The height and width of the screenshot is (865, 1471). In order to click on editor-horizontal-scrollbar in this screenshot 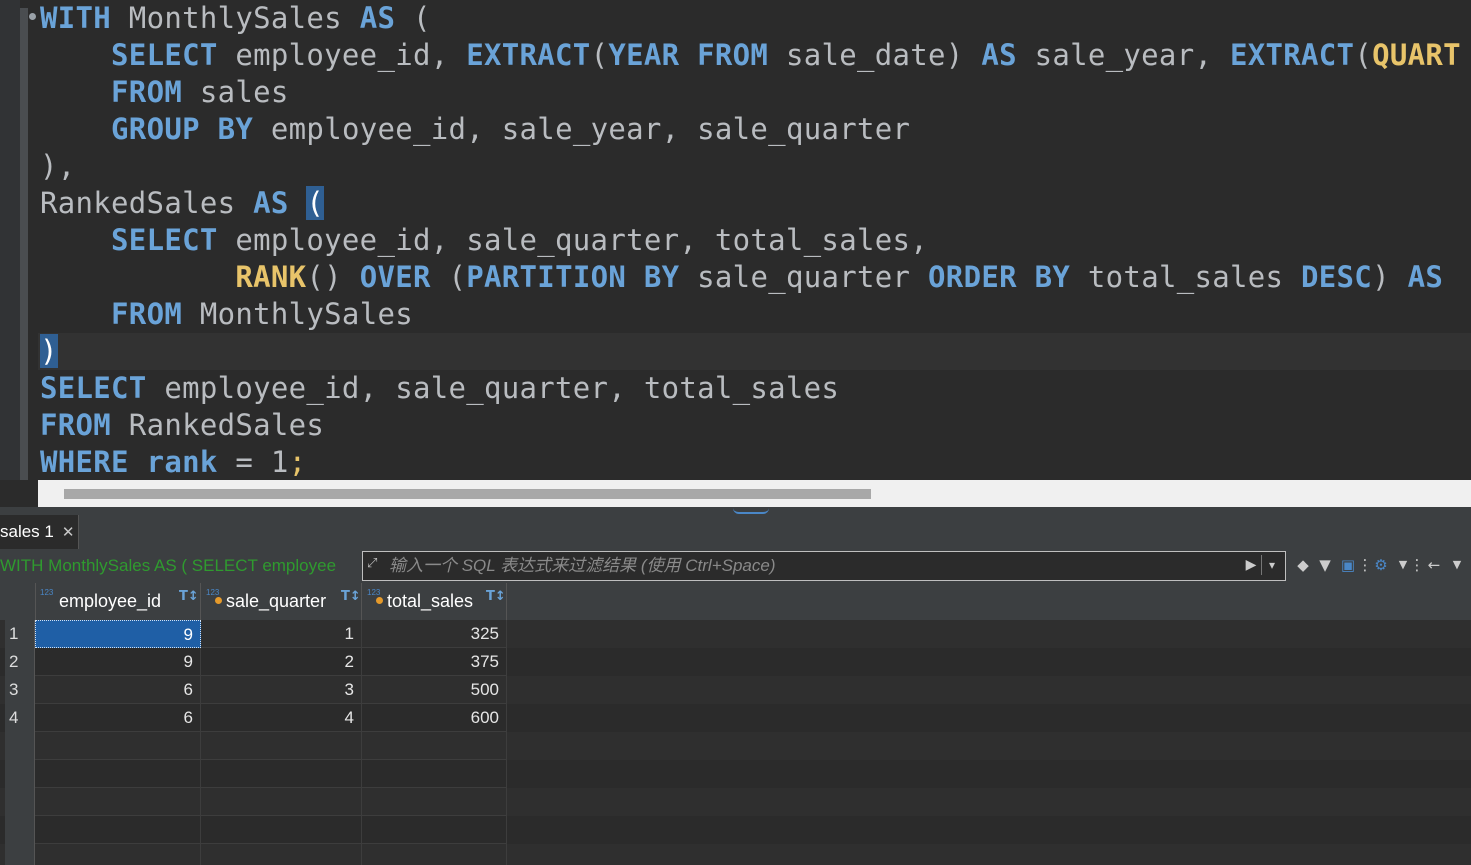, I will do `click(754, 493)`.